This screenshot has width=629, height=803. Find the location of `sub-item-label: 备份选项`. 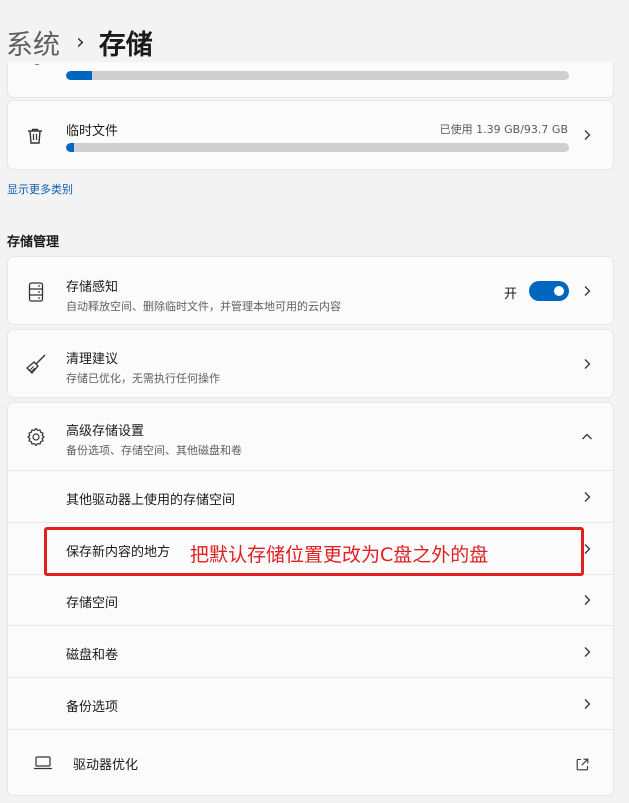

sub-item-label: 备份选项 is located at coordinates (92, 707).